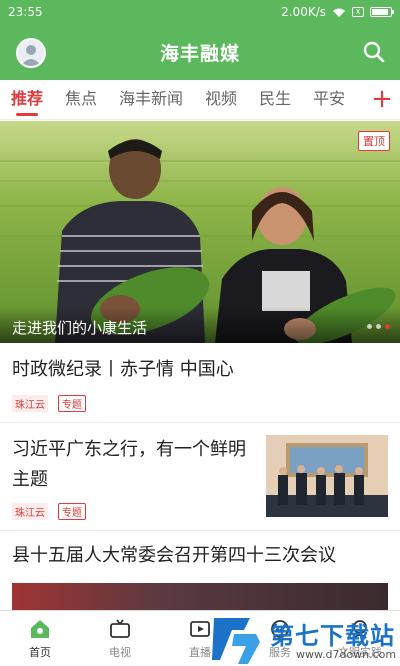  Describe the element at coordinates (81, 99) in the screenshot. I see `tab-focus: 焦点` at that location.